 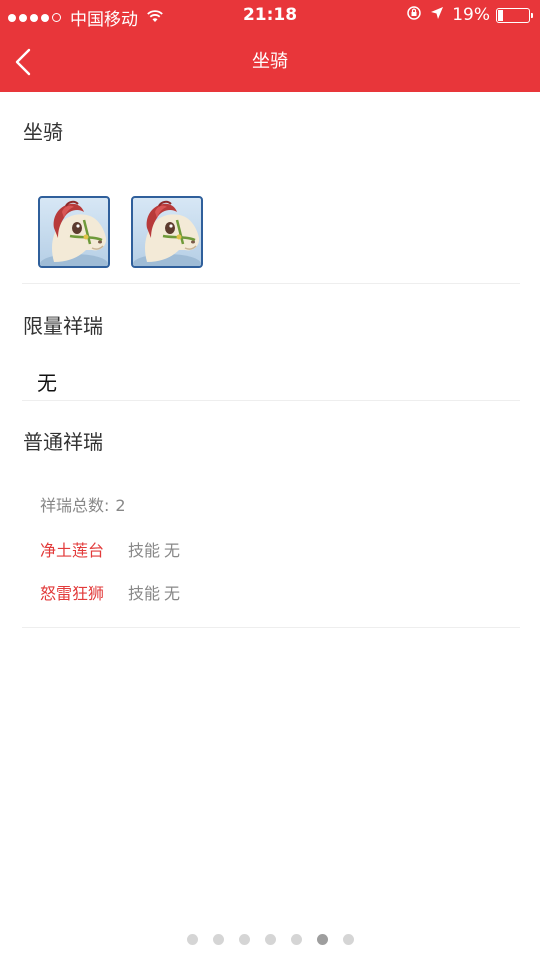 What do you see at coordinates (514, 15) in the screenshot?
I see `battery-icon` at bounding box center [514, 15].